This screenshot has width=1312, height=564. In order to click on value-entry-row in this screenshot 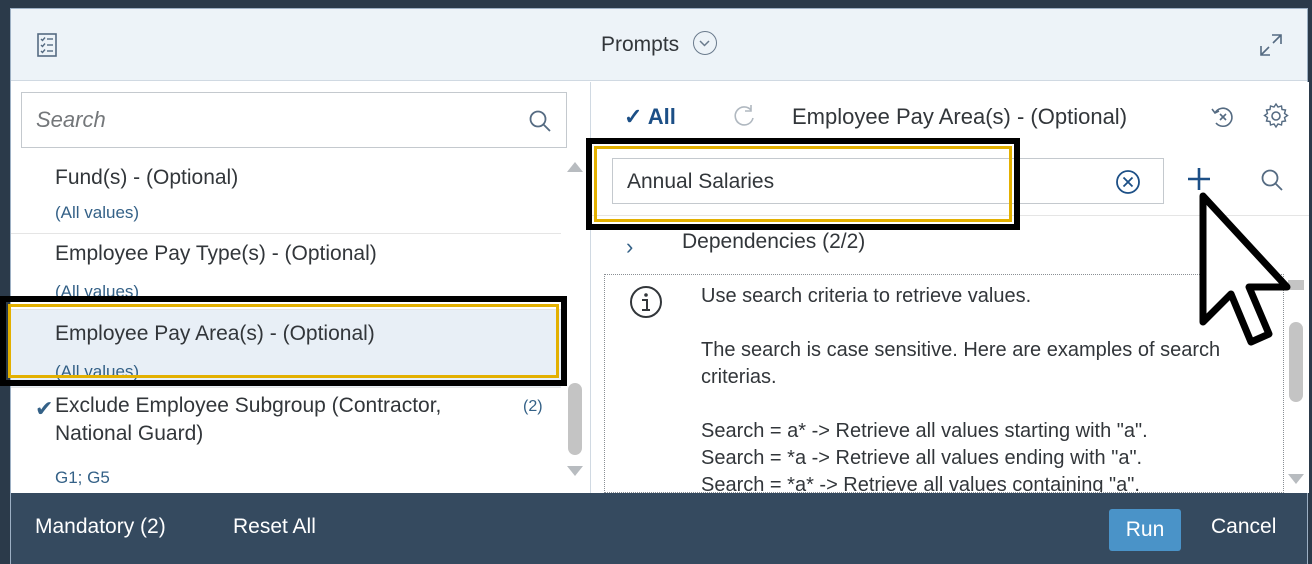, I will do `click(950, 181)`.